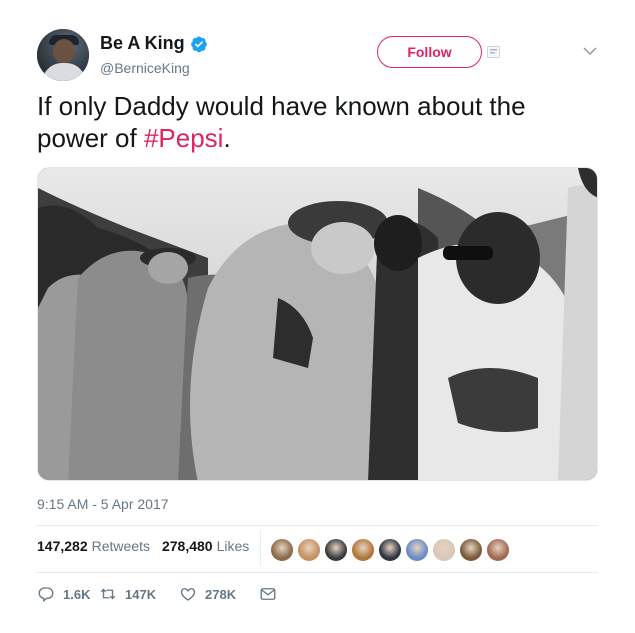  I want to click on retweet-button: 147K, so click(139, 594).